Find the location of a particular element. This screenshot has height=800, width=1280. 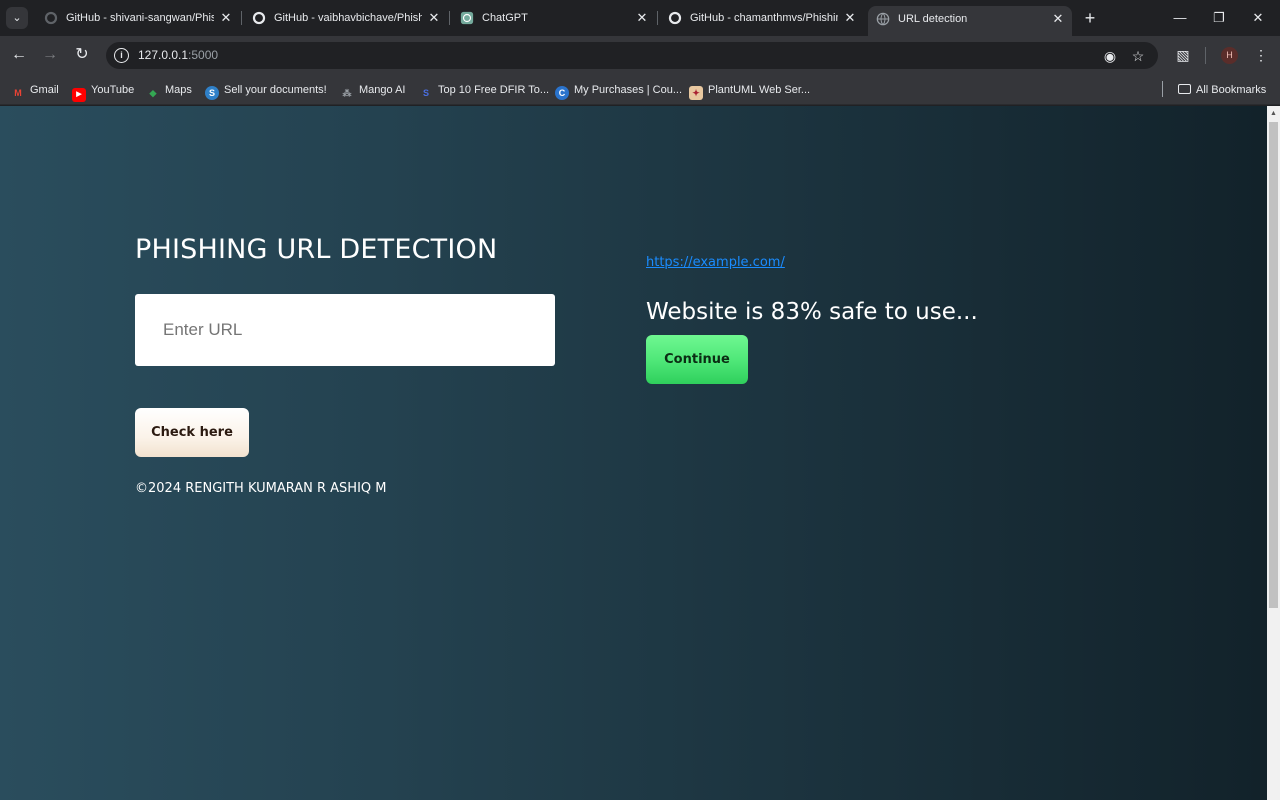

bookmark-maps: ◆ Maps is located at coordinates (169, 90).